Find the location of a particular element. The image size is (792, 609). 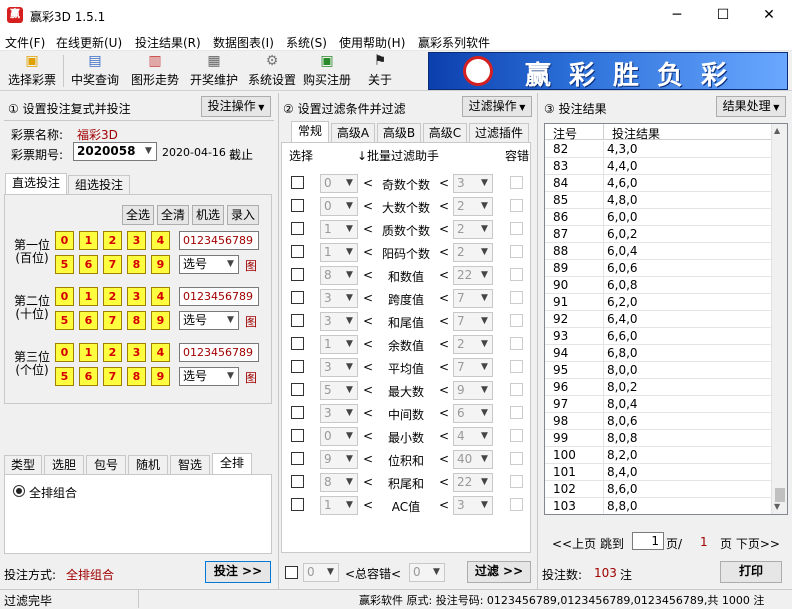

table-row: 85 4,8,0 is located at coordinates (658, 200).